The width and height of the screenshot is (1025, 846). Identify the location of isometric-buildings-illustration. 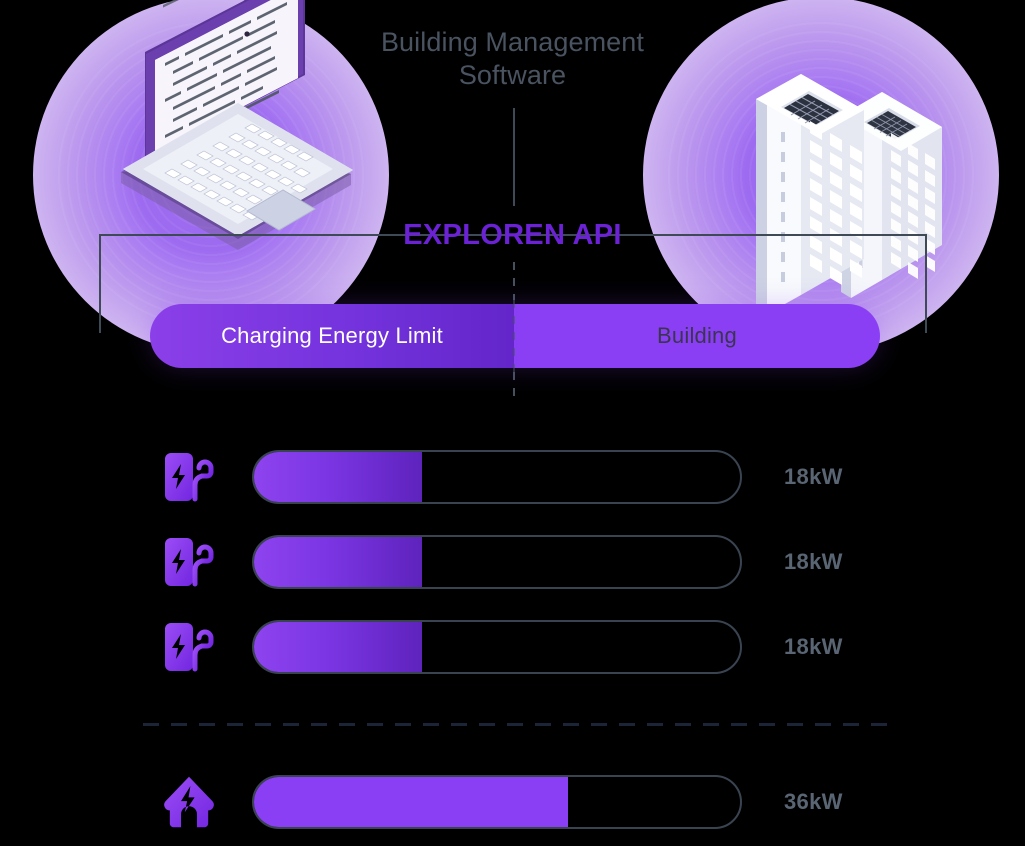
(849, 194).